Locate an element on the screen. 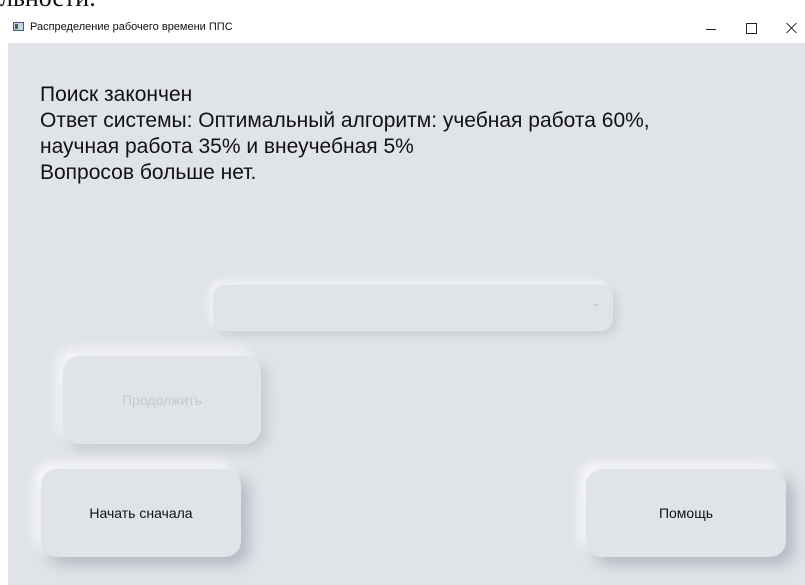 Image resolution: width=805 pixels, height=585 pixels. window-title: Распределение рабочего времени ППС is located at coordinates (131, 27).